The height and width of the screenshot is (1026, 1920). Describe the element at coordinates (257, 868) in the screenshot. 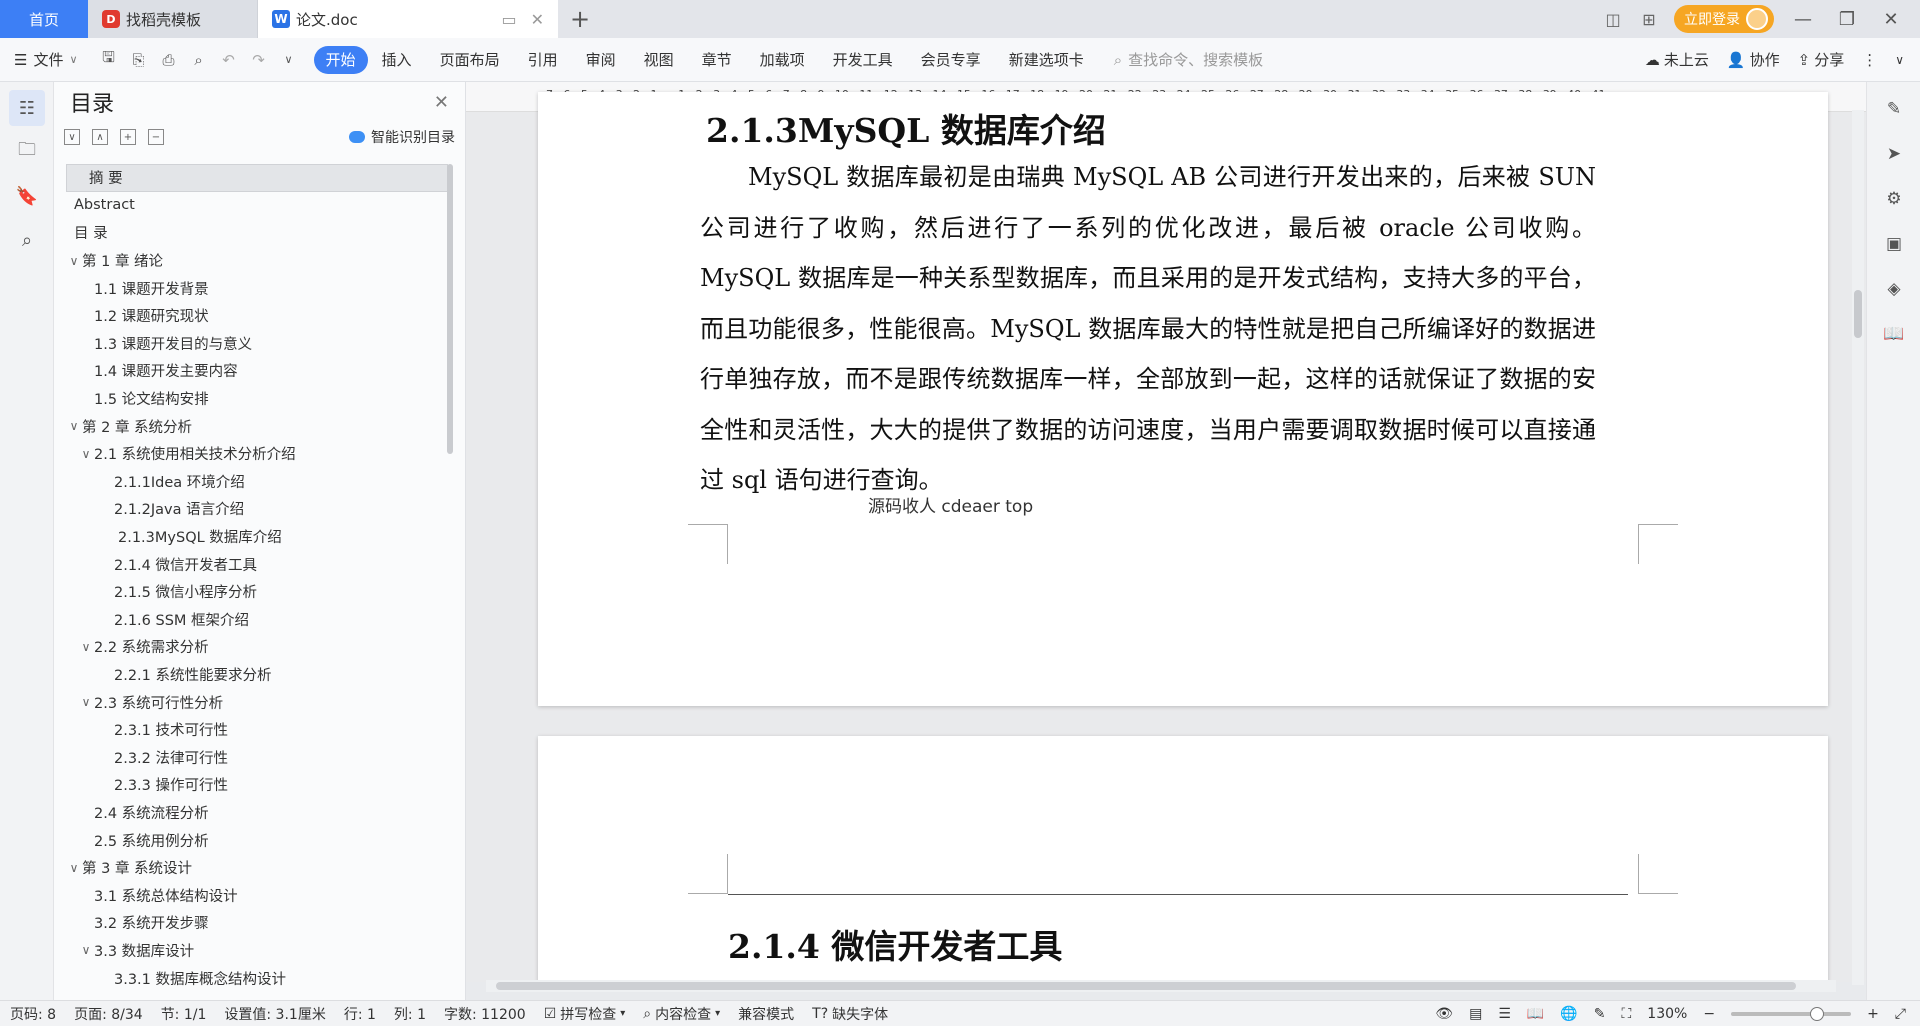

I see `toc-item: ∨ 第 3 章 系统设计` at that location.